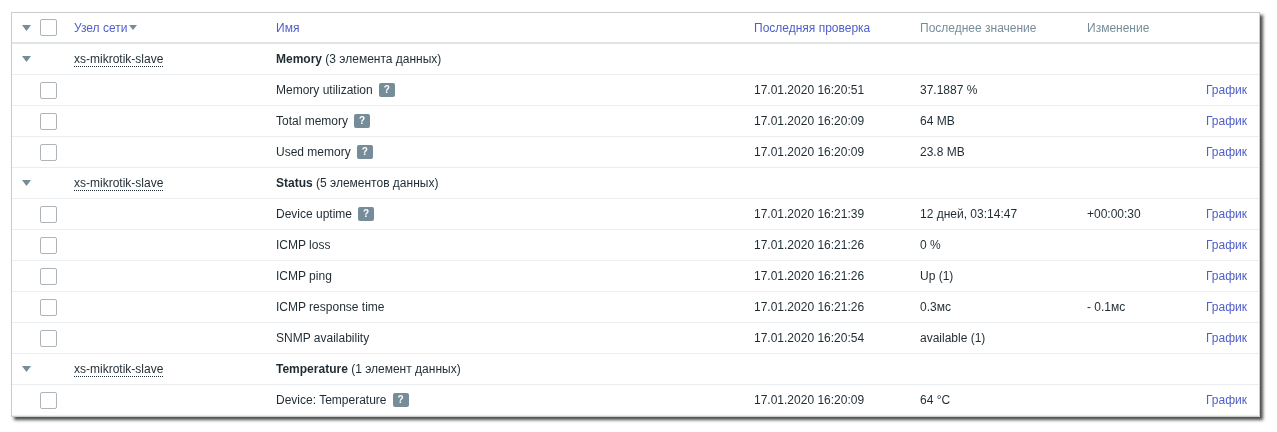 This screenshot has height=432, width=1277. What do you see at coordinates (314, 214) in the screenshot?
I see `item-name: Device uptime` at bounding box center [314, 214].